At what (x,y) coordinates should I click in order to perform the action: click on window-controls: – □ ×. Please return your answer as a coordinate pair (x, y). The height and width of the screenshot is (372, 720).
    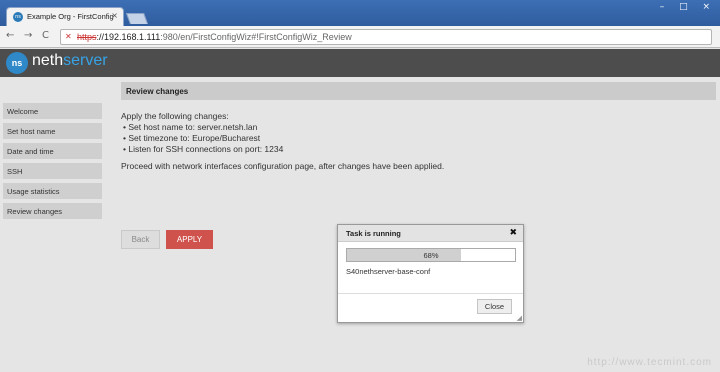
    Looking at the image, I should click on (688, 7).